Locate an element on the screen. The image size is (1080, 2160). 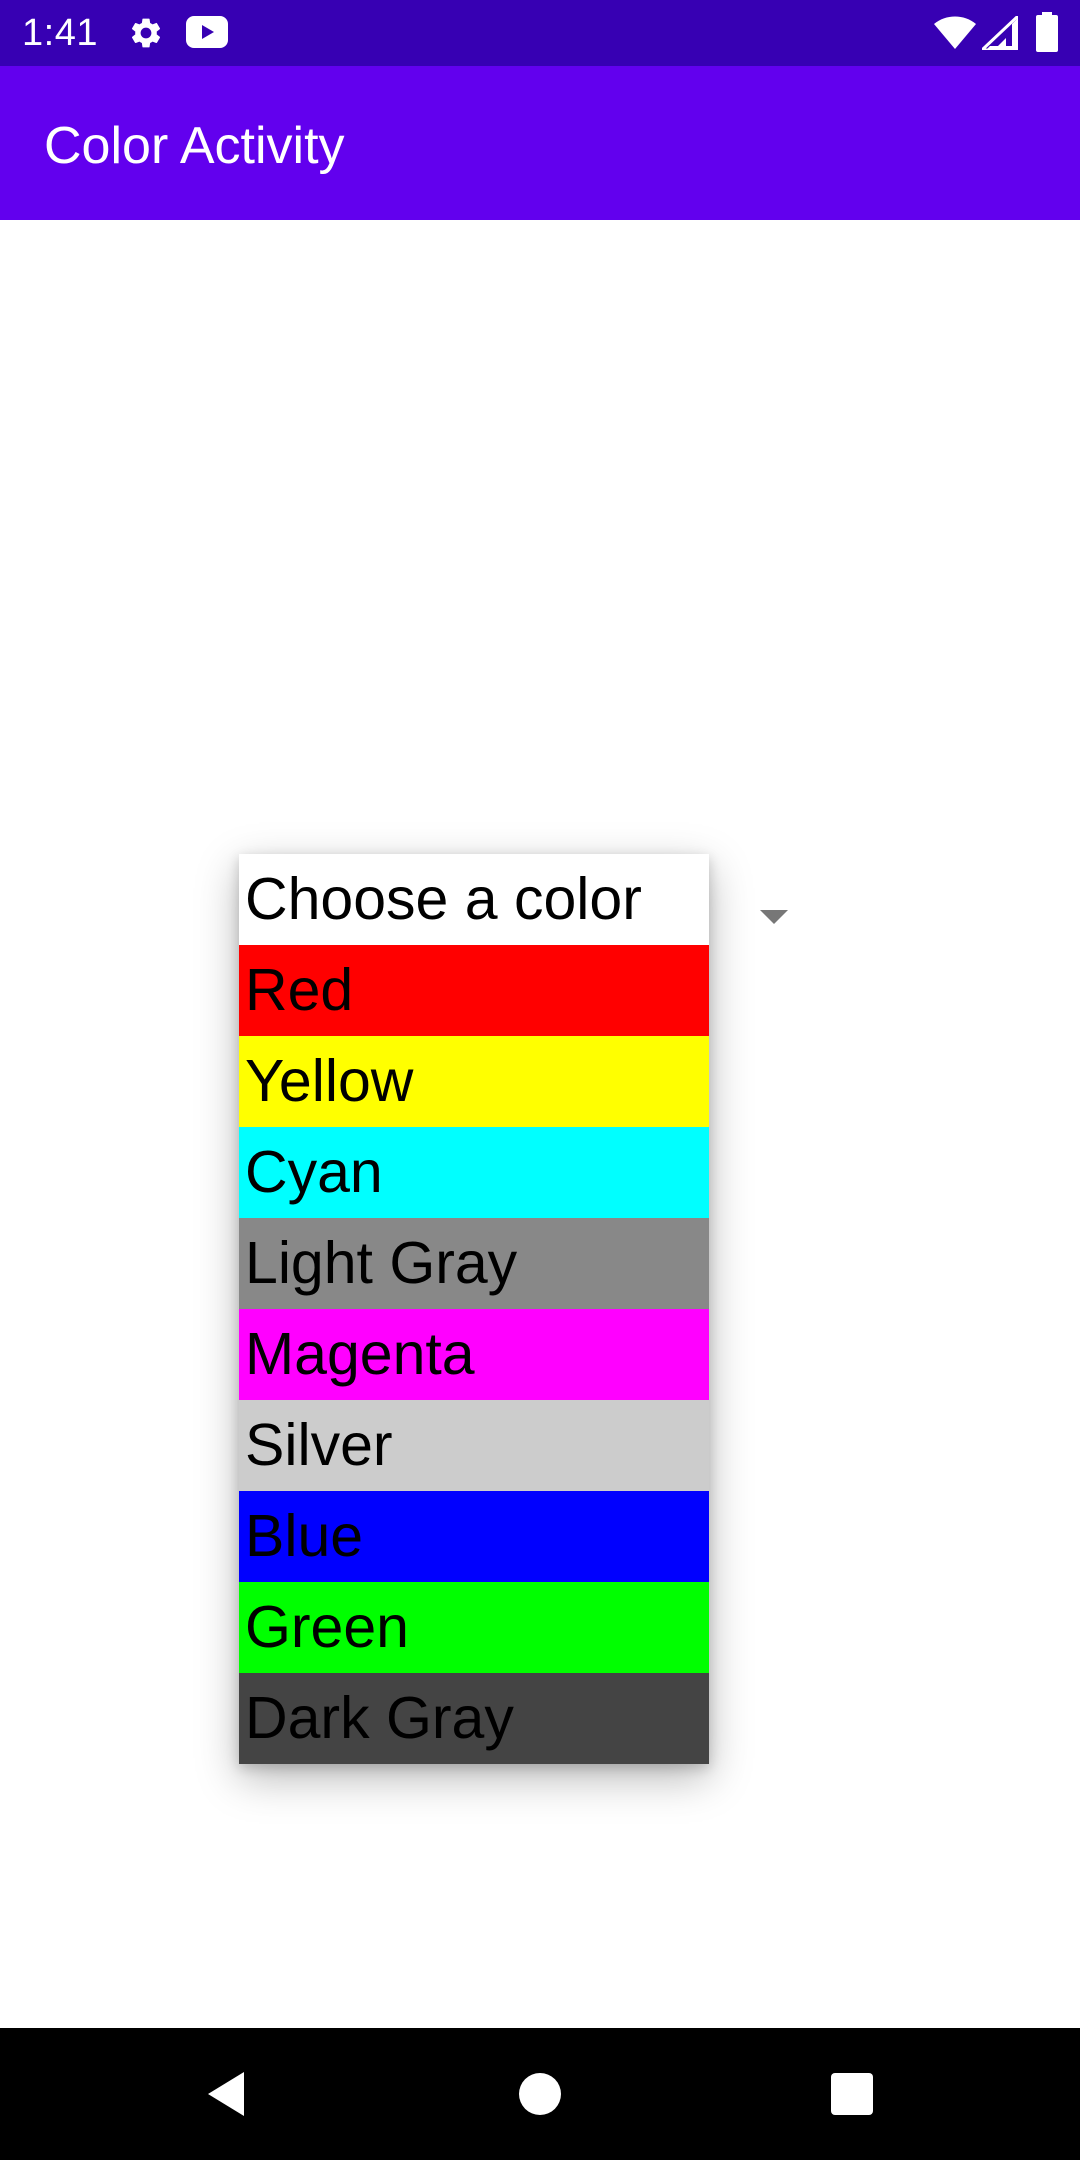
home-icon is located at coordinates (540, 2094).